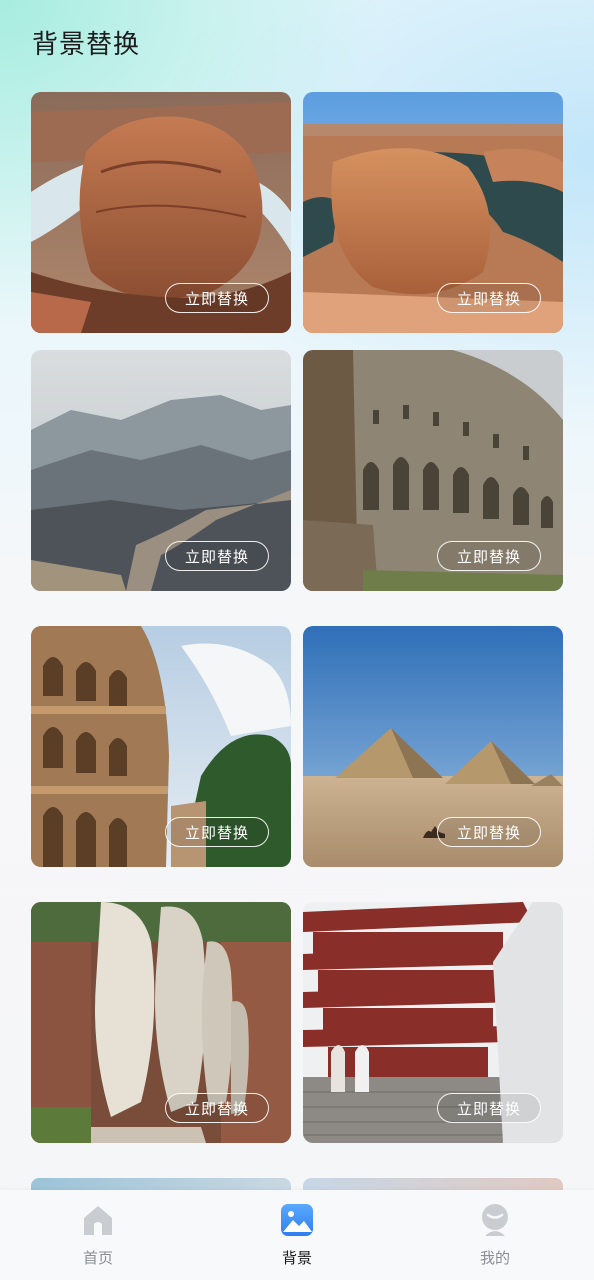  Describe the element at coordinates (86, 45) in the screenshot. I see `page-title: 背景替换` at that location.